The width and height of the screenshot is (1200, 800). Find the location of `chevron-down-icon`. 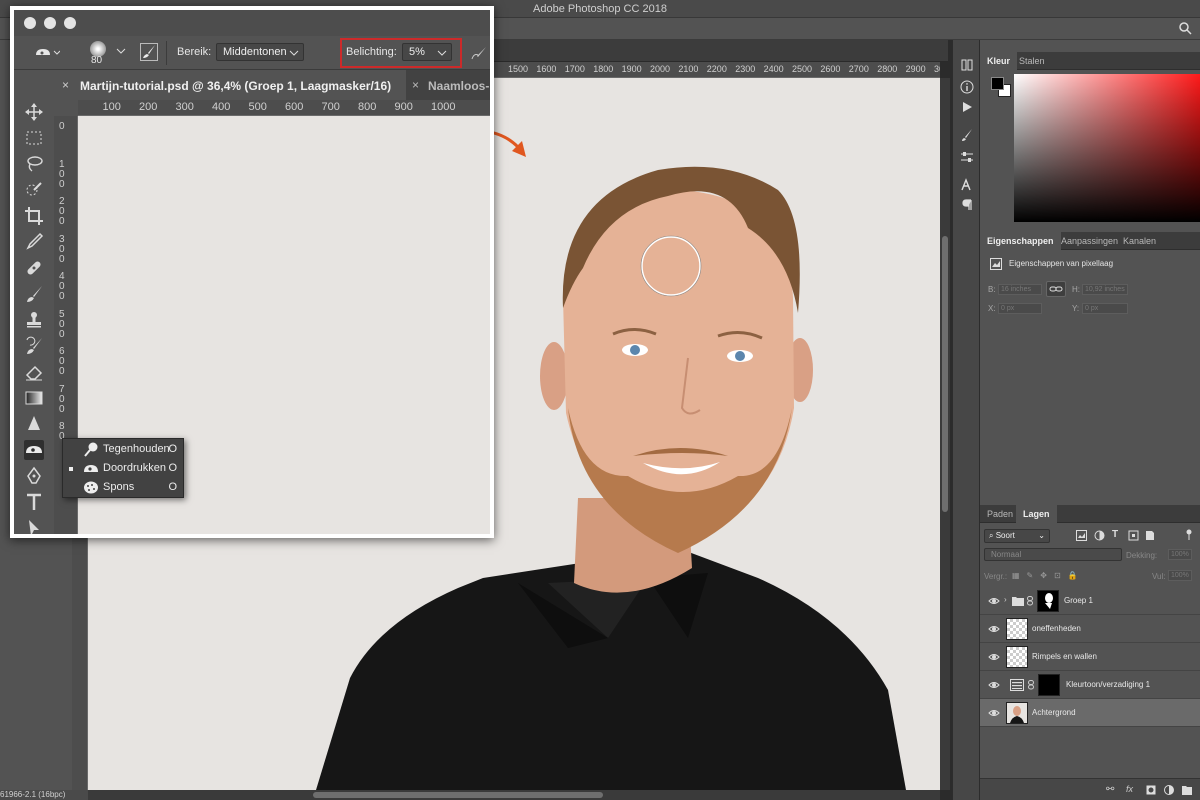

chevron-down-icon is located at coordinates (121, 51).